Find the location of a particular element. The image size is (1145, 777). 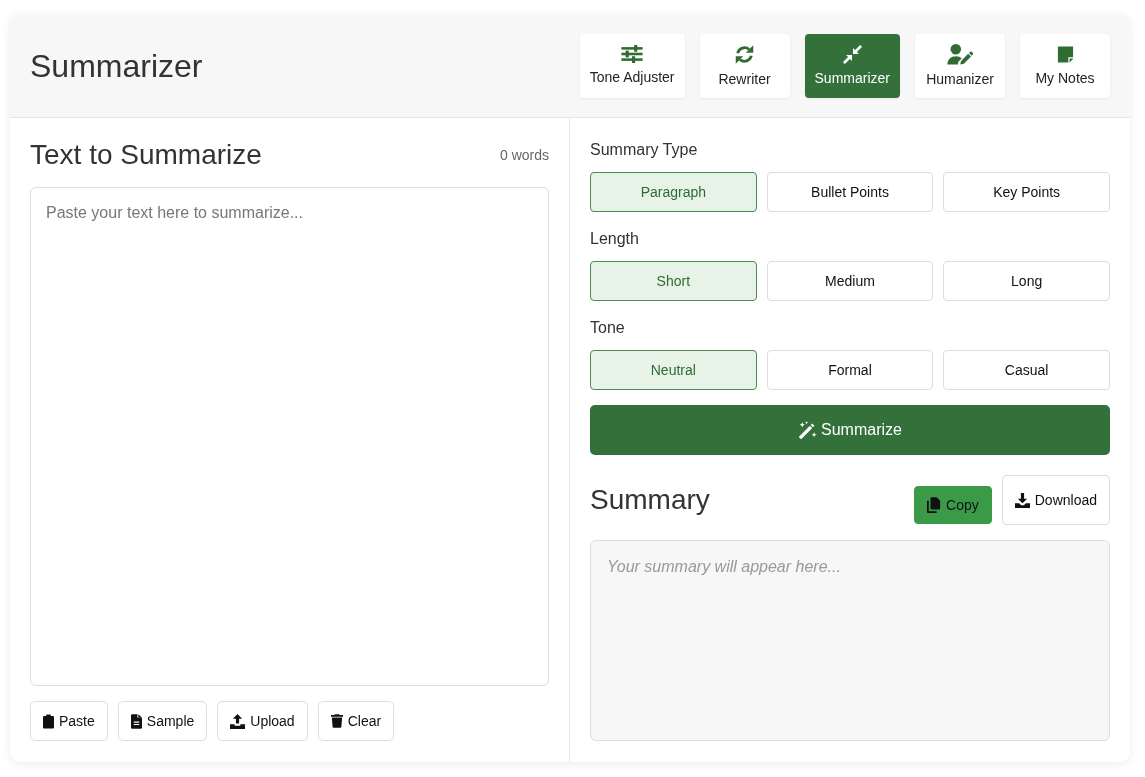

option-label: Summary Type is located at coordinates (644, 150).